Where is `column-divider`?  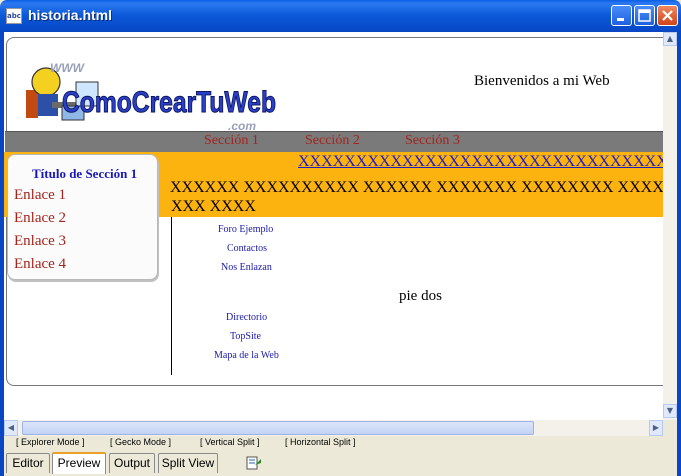
column-divider is located at coordinates (171, 296).